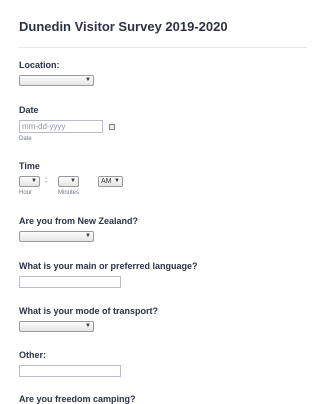 The height and width of the screenshot is (404, 325). Describe the element at coordinates (61, 126) in the screenshot. I see `date-input: mm-dd-yyyy` at that location.